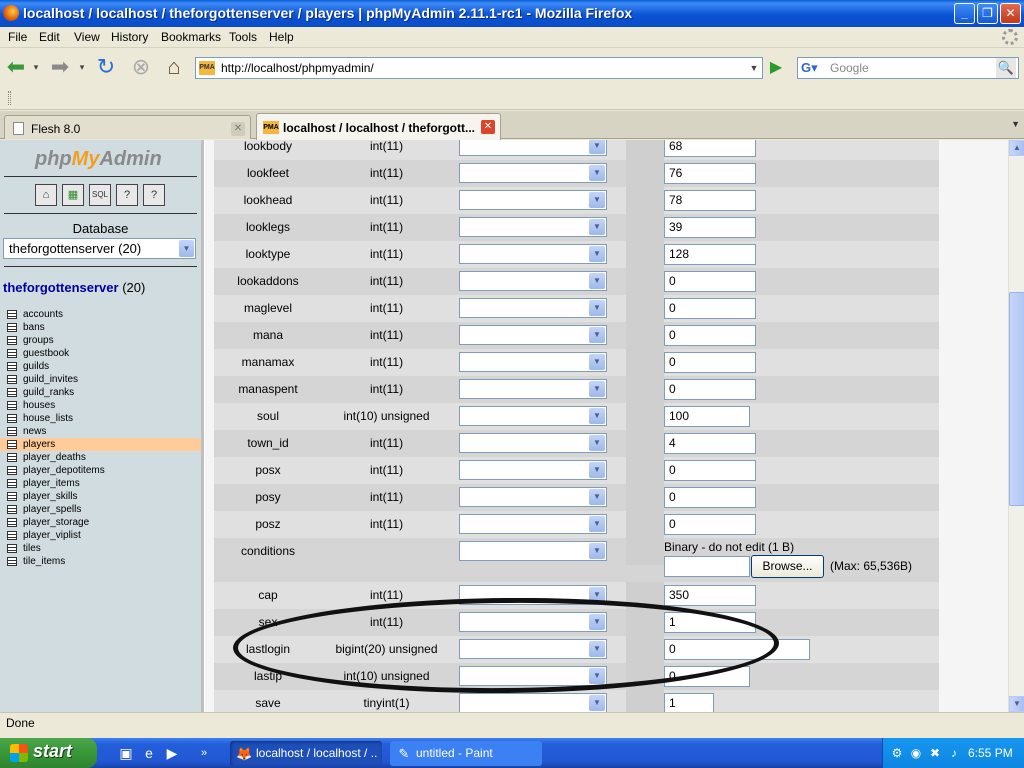 The image size is (1024, 768). I want to click on tab-close-icon: ✕, so click(238, 129).